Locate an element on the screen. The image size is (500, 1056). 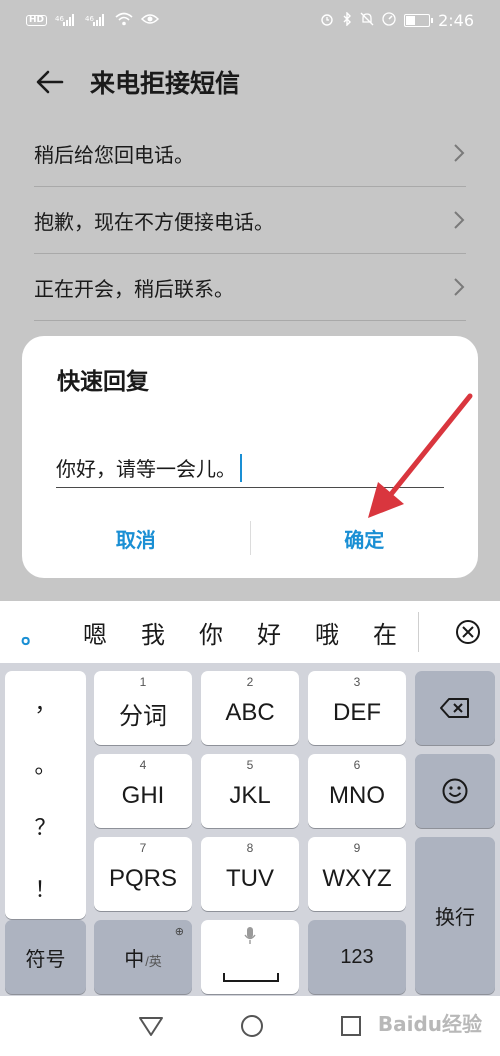
list-item-label: 正在开会，稍后联系。 is located at coordinates (134, 288).